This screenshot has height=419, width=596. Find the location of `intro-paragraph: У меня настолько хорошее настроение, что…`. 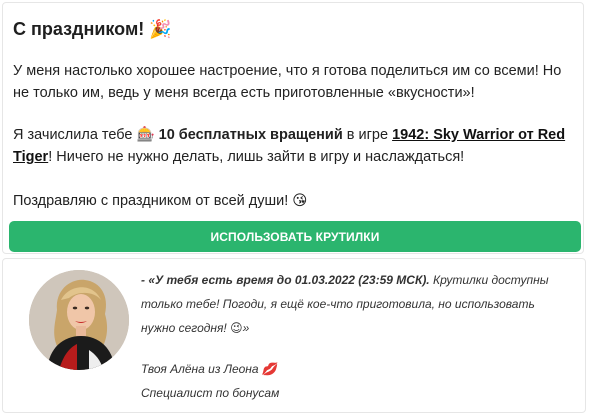

intro-paragraph: У меня настолько хорошее настроение, что… is located at coordinates (287, 82).